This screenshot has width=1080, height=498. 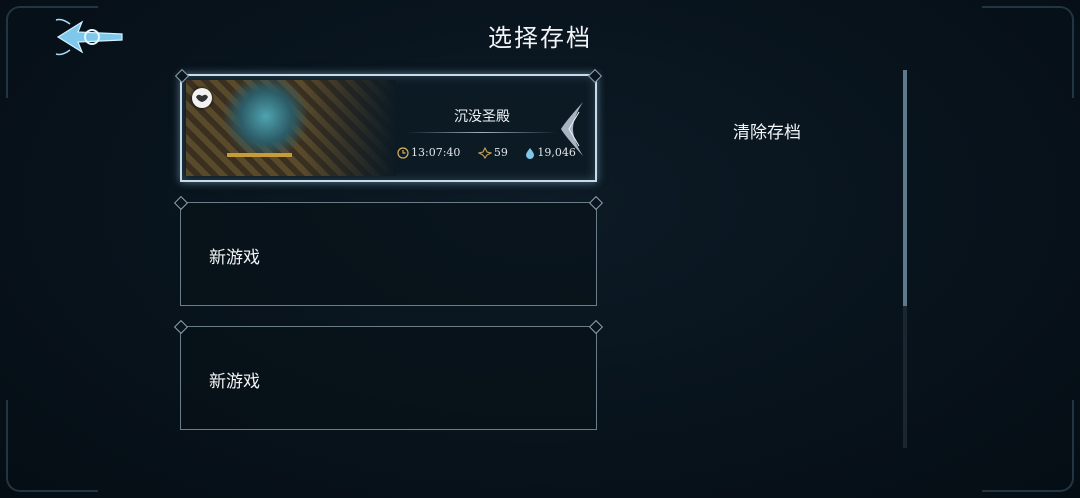 What do you see at coordinates (52, 446) in the screenshot?
I see `frame-corner-bottom-left` at bounding box center [52, 446].